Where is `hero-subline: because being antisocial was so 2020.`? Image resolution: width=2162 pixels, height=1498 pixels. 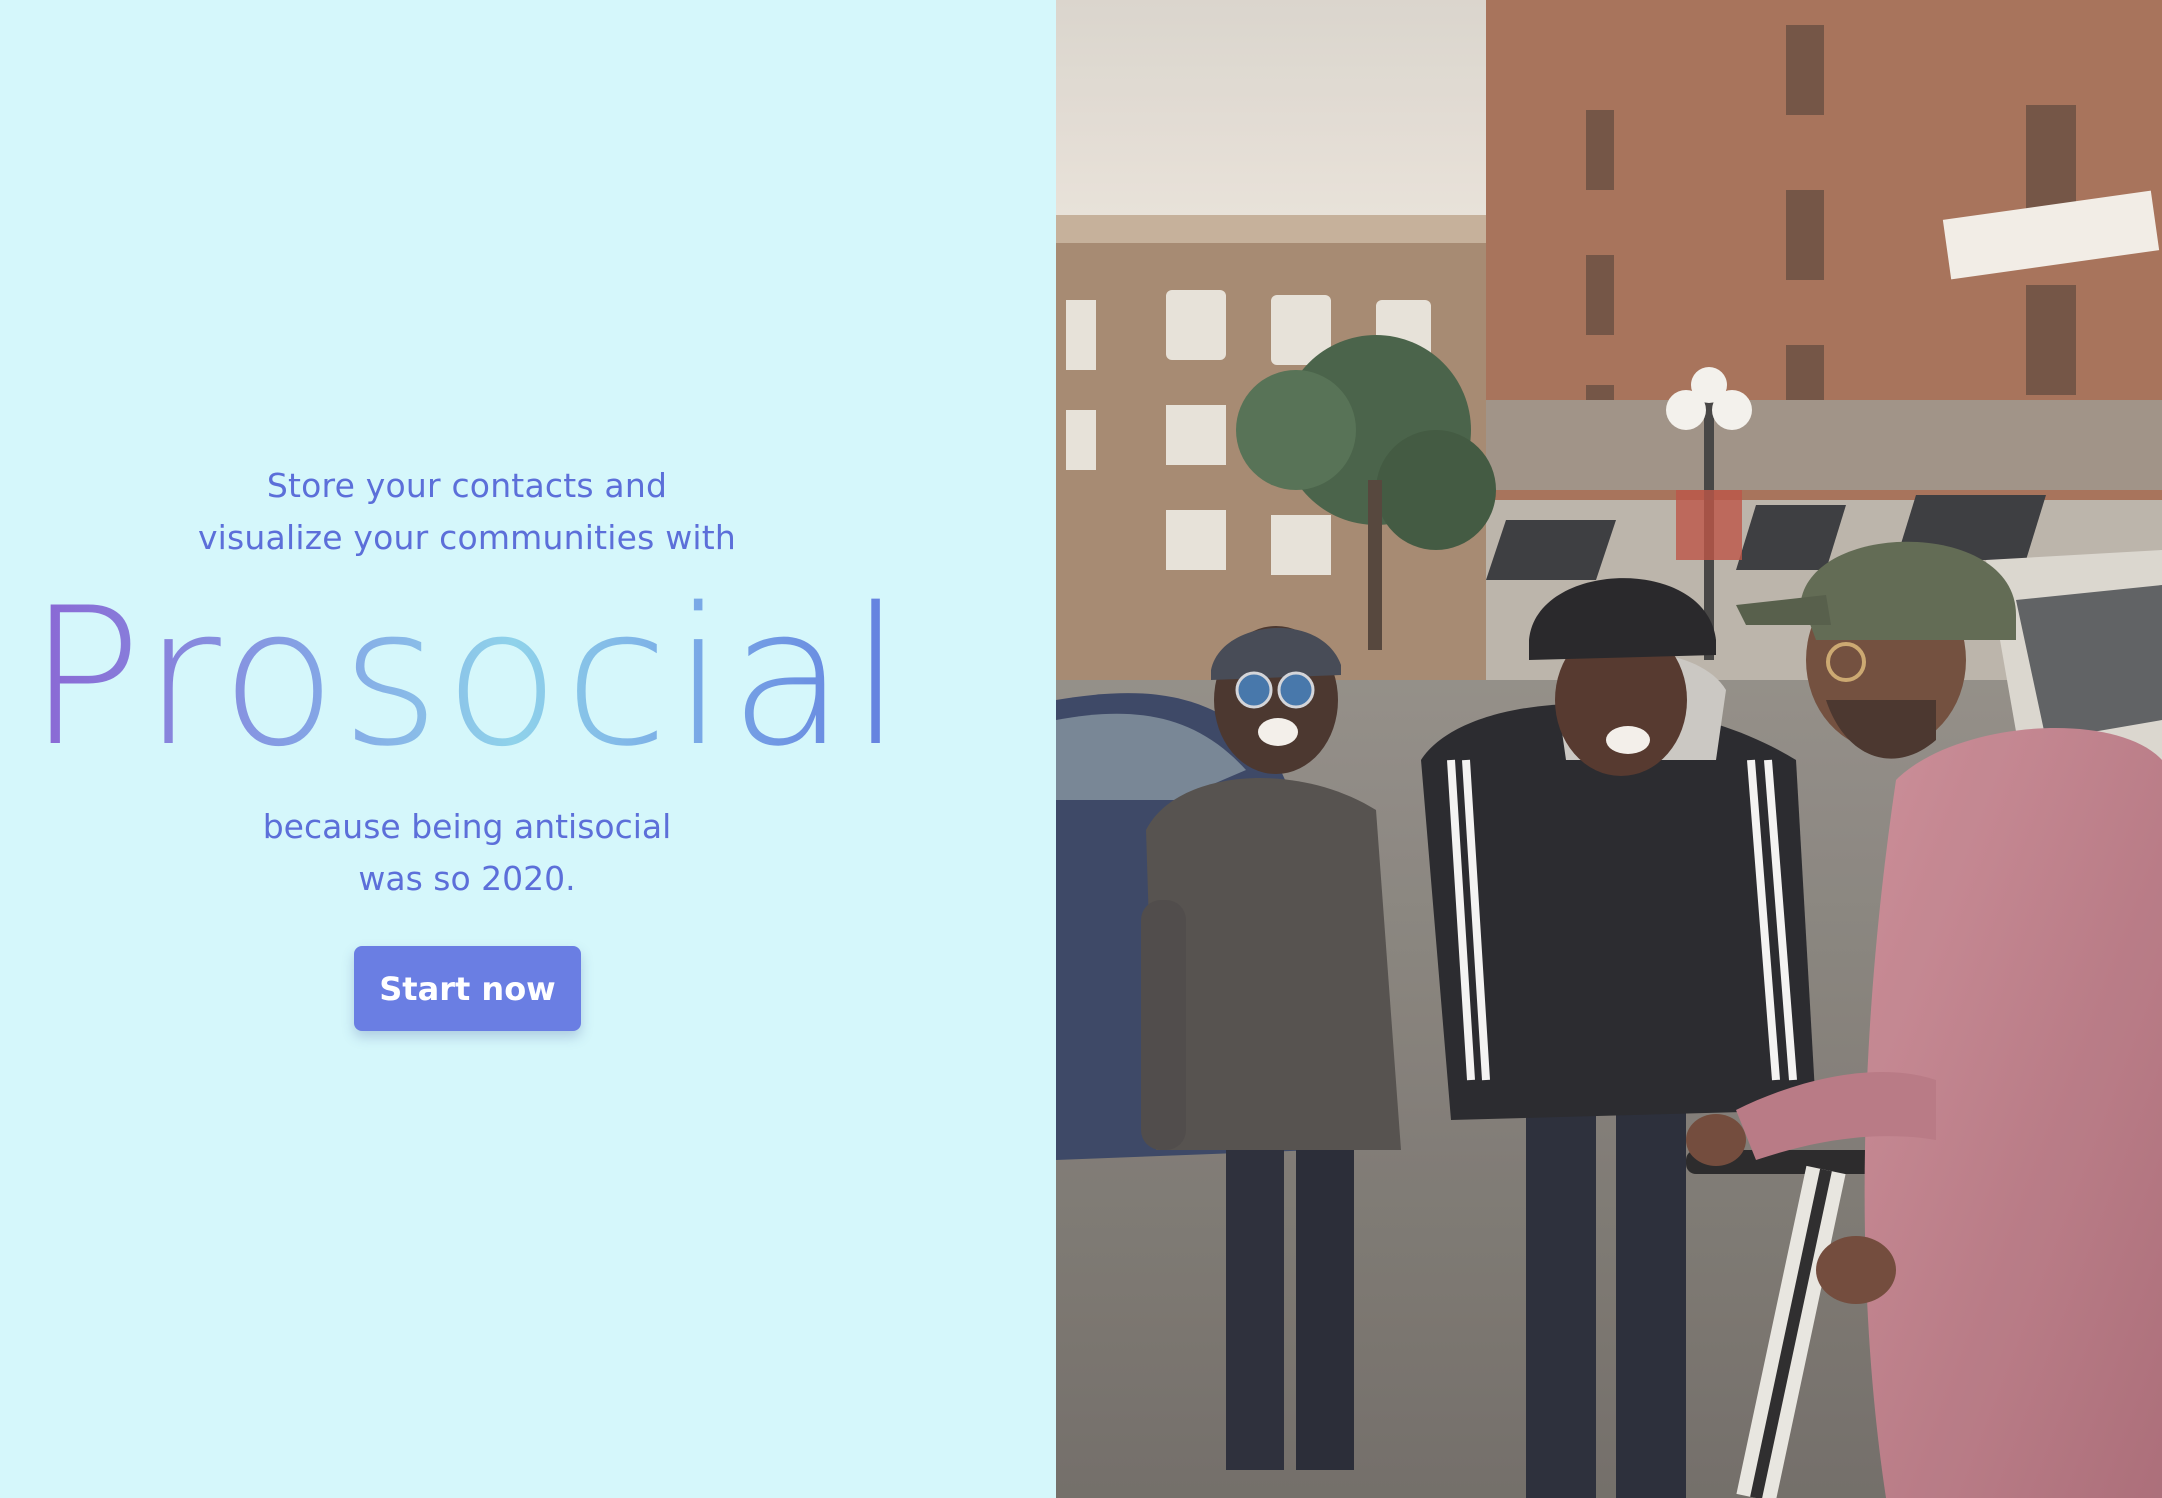
hero-subline: because being antisocial was so 2020. is located at coordinates (467, 853).